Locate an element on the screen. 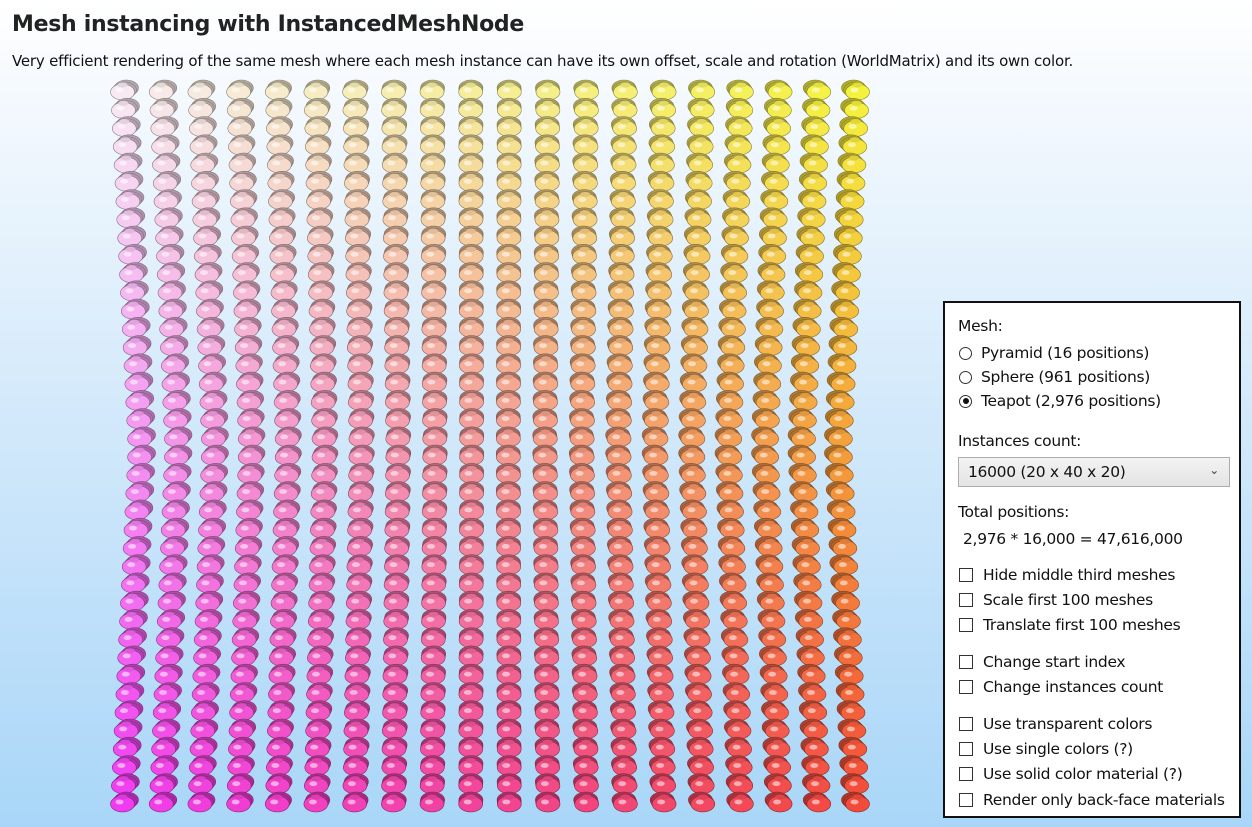 The height and width of the screenshot is (827, 1252). radio-sphere-indicator is located at coordinates (965, 377).